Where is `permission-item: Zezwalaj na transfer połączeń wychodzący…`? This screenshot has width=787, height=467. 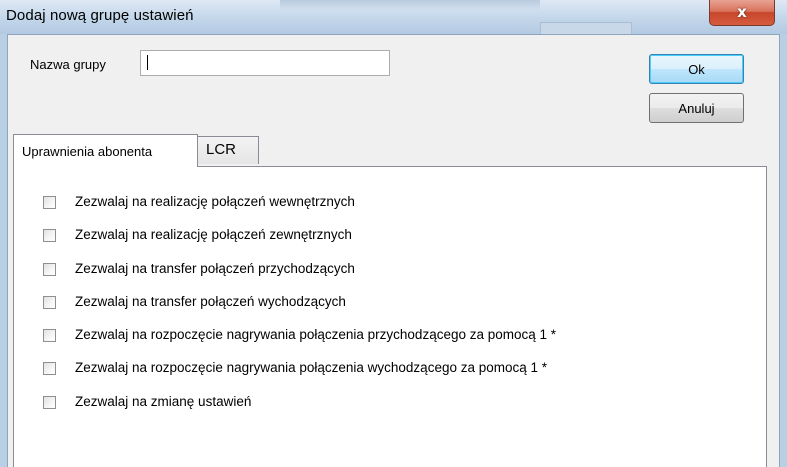
permission-item: Zezwalaj na transfer połączeń wychodzący… is located at coordinates (299, 308).